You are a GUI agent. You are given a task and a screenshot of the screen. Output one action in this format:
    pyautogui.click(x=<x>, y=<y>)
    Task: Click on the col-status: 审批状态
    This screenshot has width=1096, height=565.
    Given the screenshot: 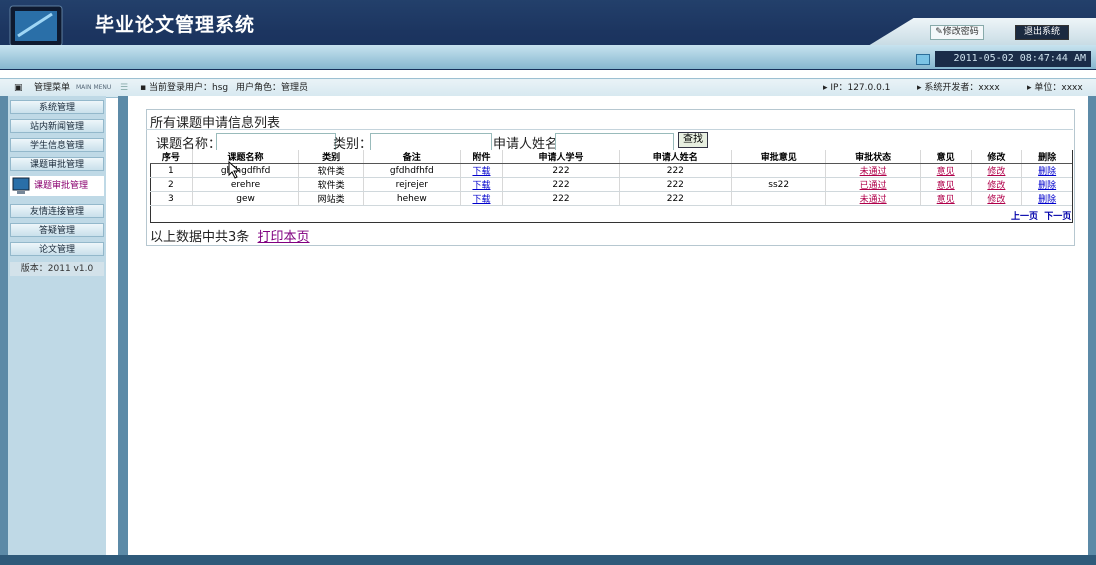 What is the action you would take?
    pyautogui.click(x=873, y=157)
    